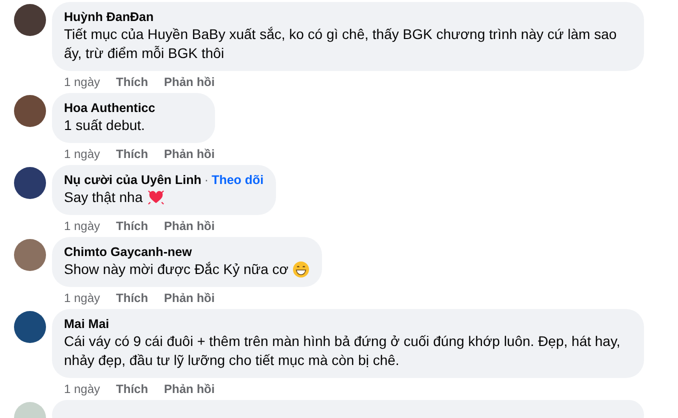  I want to click on comment-text: Cái váy có 9 cái đuôi + thêm trên màn hình bả đứng ở cuối đúng khớp luôn. Đẹp, hát hay, nhảy đẹp, đầu tư lỹ lưỡng cho tiết mục mà còn bị chê., so click(342, 350).